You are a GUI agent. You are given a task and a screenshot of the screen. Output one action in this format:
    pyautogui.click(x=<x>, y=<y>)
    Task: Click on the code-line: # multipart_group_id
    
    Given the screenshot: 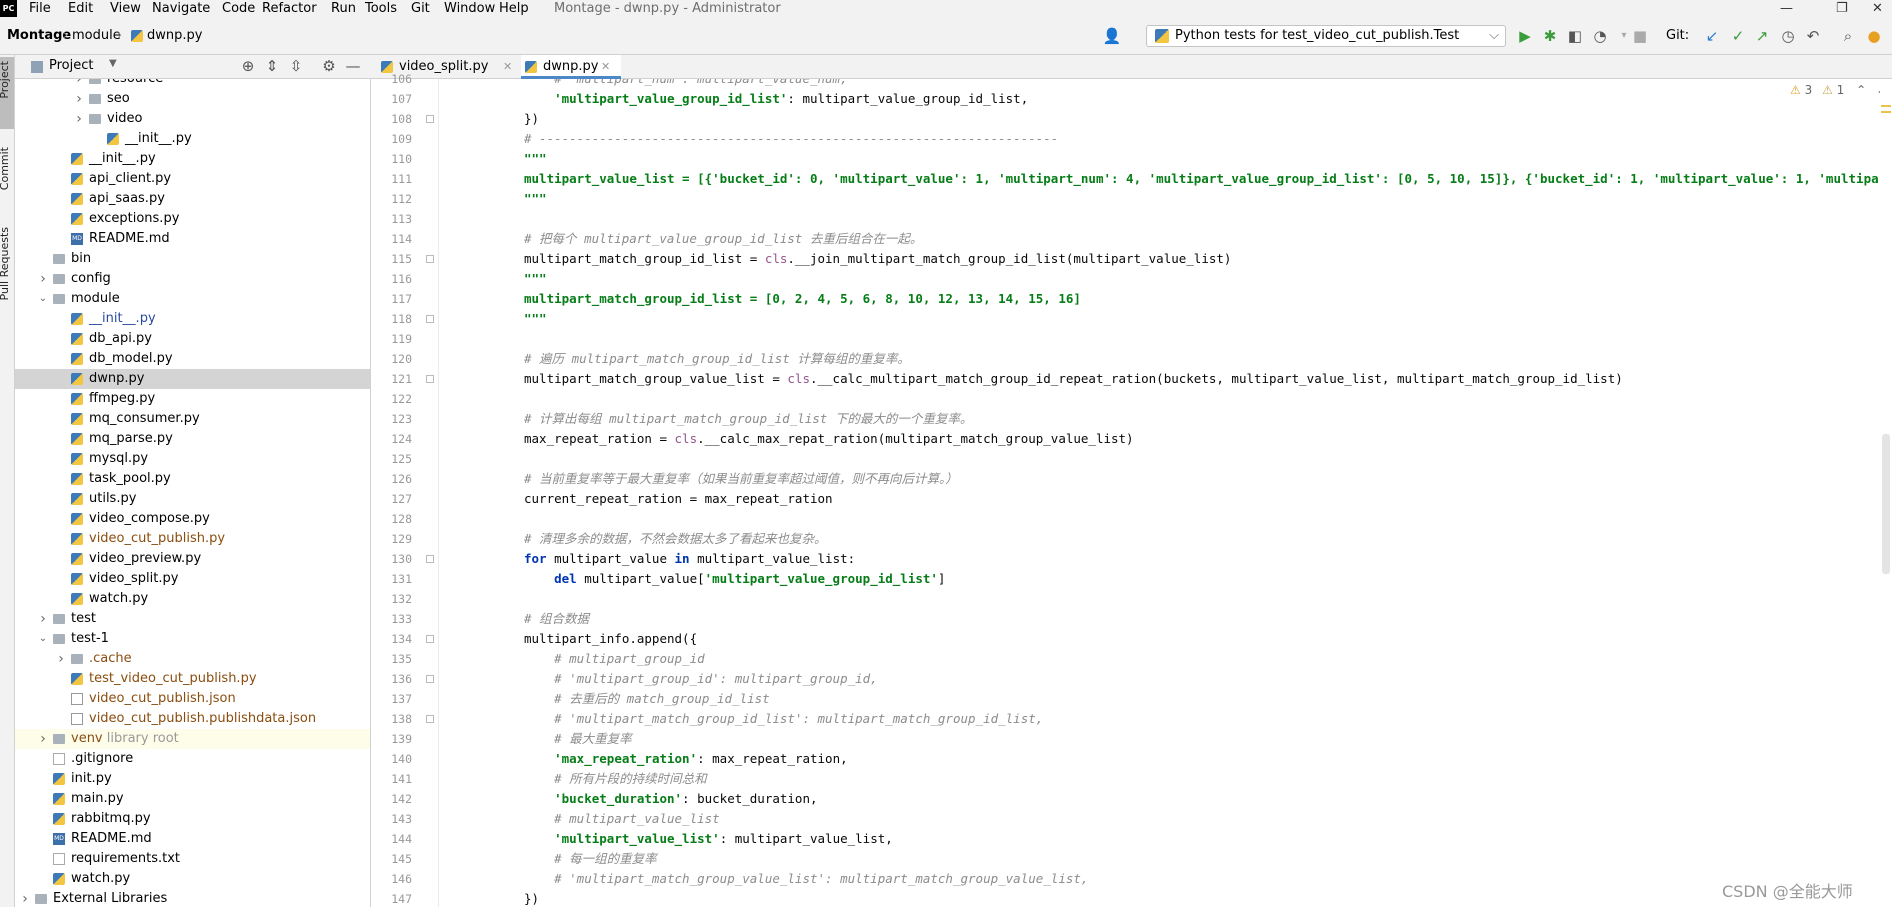 What is the action you would take?
    pyautogui.click(x=614, y=659)
    